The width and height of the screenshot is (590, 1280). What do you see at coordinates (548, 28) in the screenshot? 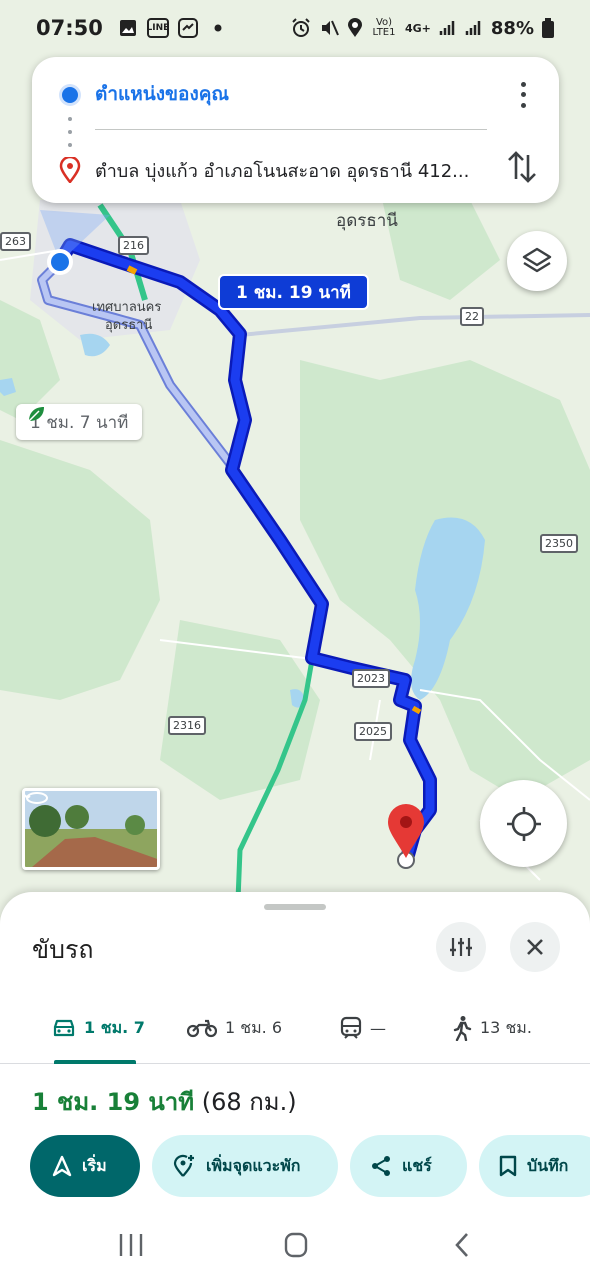
I see `battery-icon` at bounding box center [548, 28].